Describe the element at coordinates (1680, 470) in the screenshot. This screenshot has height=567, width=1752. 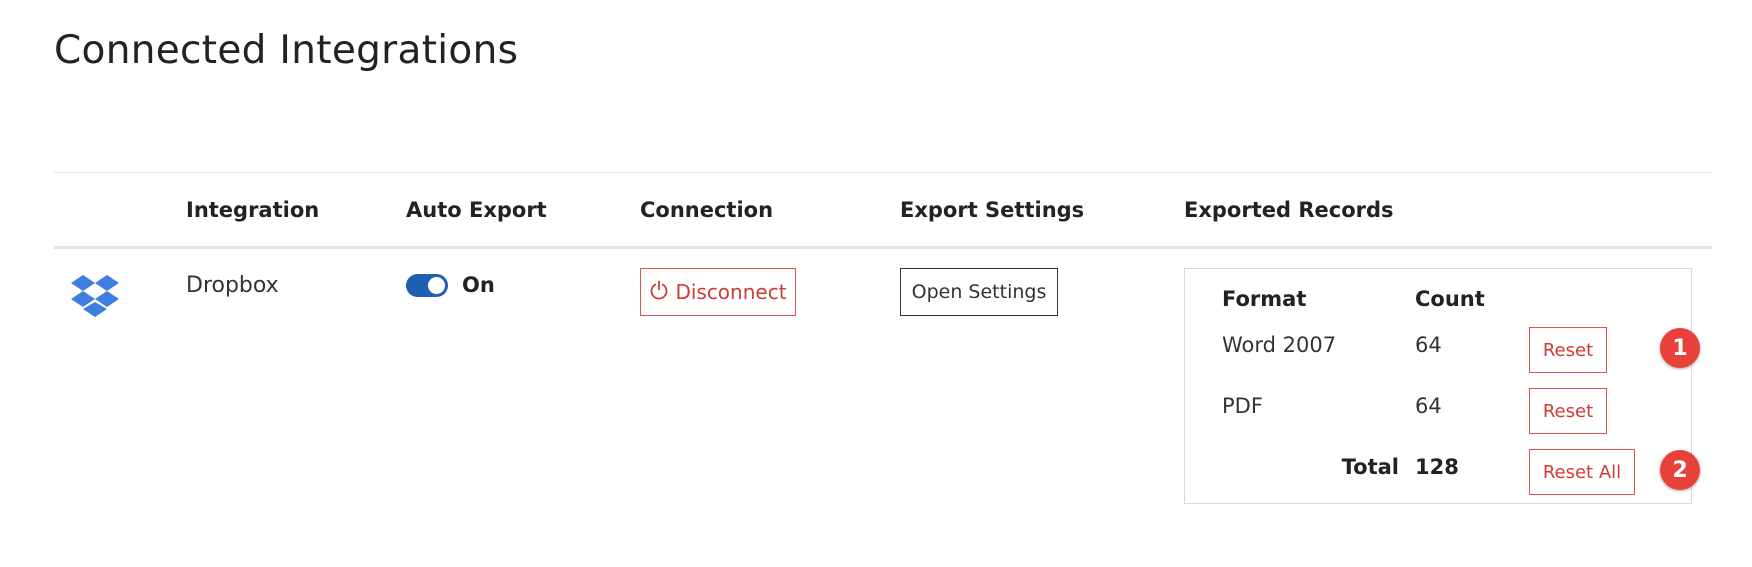
I see `annotation-marker-2: 2` at that location.